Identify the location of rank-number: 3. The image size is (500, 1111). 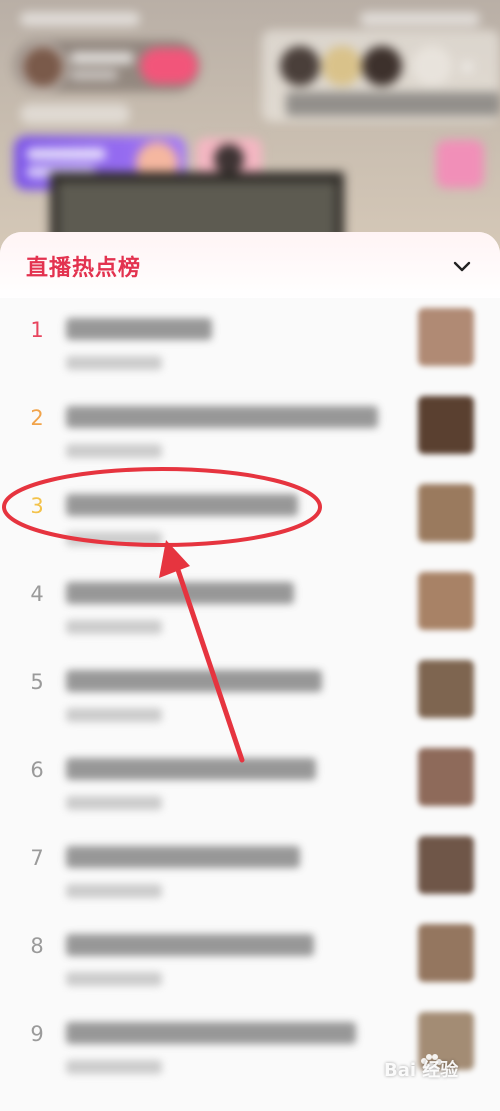
(37, 506).